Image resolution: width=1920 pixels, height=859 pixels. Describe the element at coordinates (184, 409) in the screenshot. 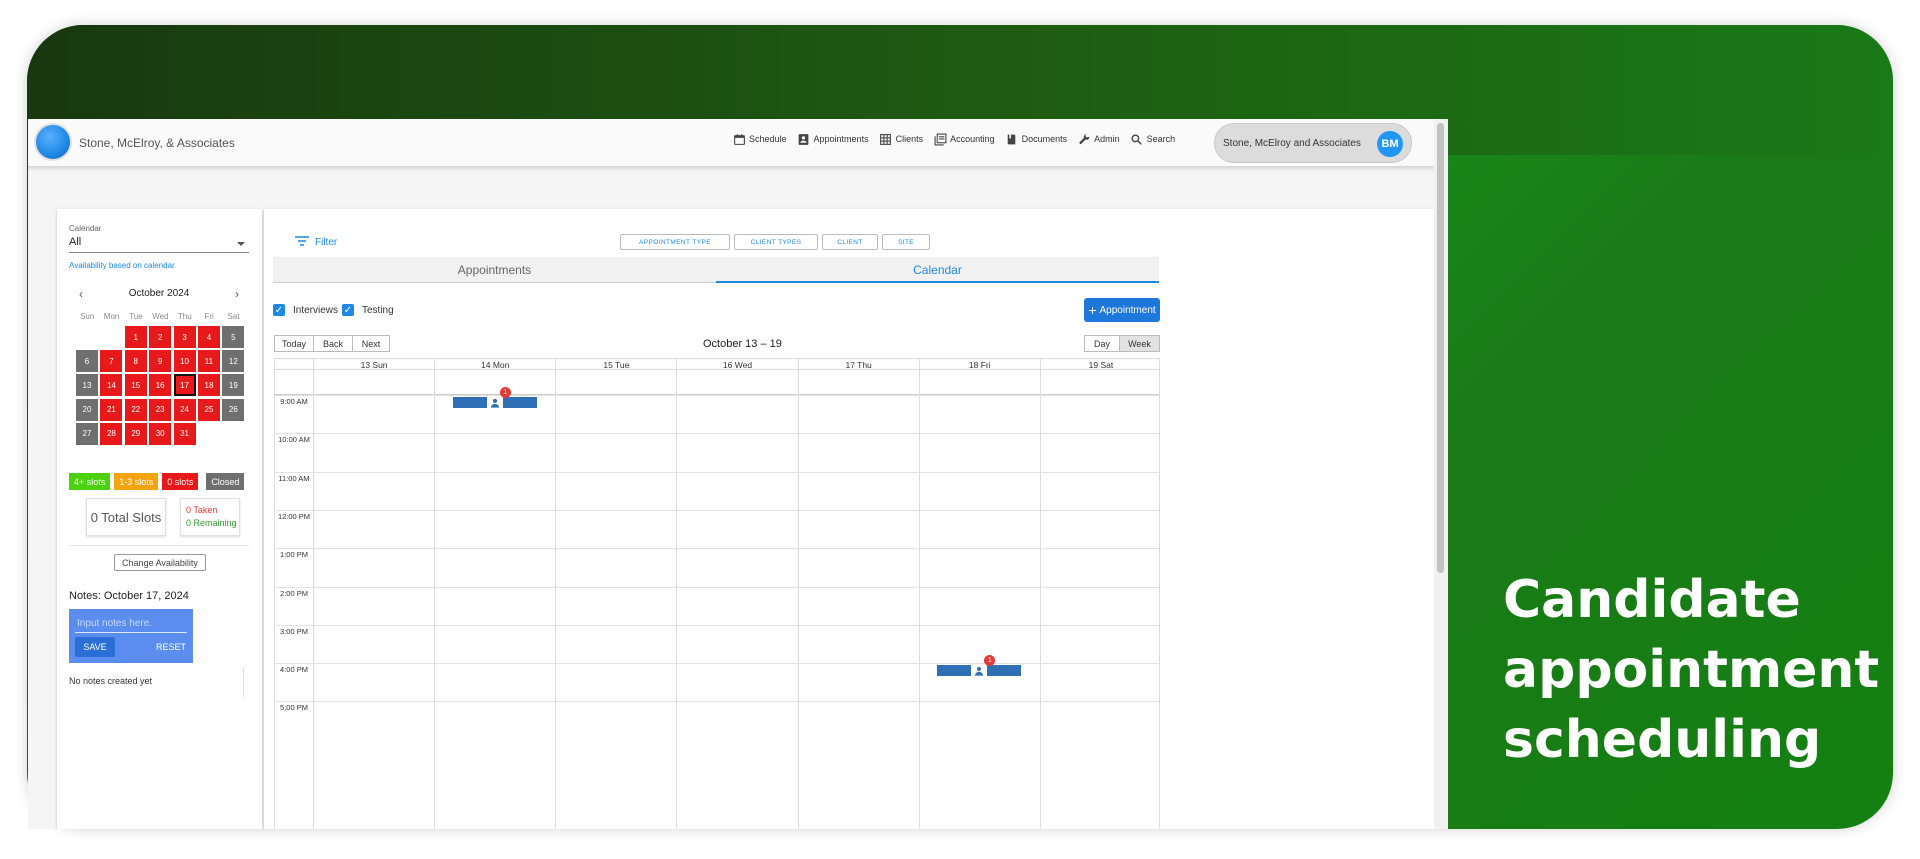

I see `calendar-day-24: 24` at that location.